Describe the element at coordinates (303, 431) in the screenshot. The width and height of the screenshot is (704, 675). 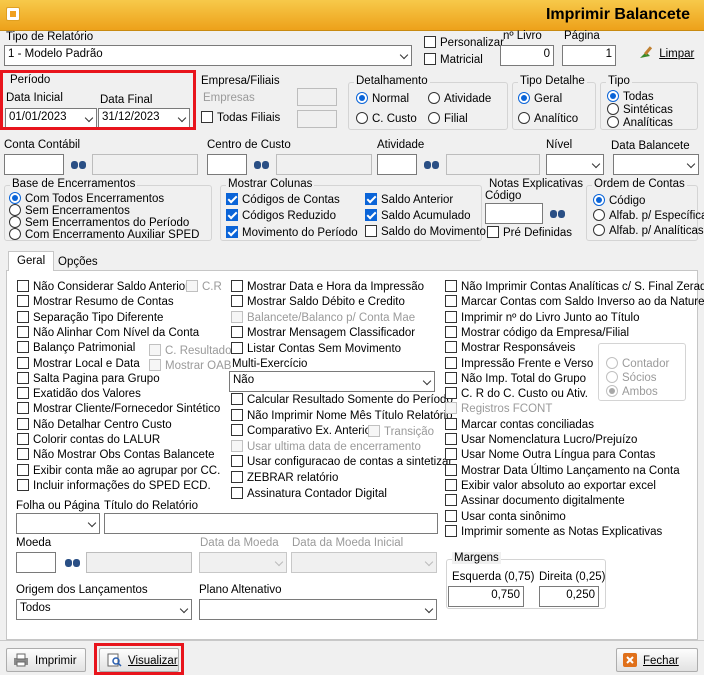
I see `comparativo-ex-anterior-checkbox: Comparativo Ex. Anterior` at that location.